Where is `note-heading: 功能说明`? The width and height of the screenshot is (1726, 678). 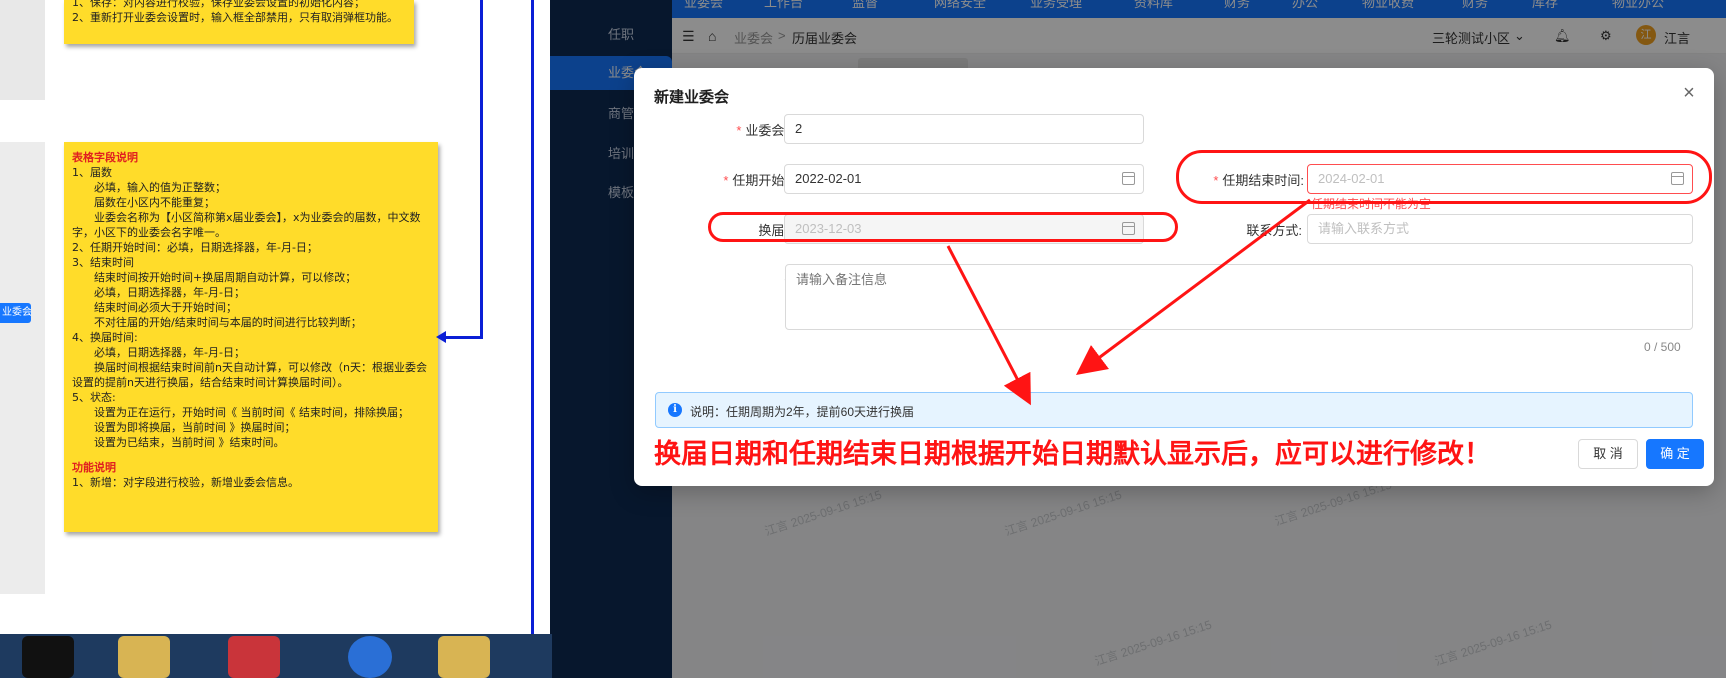
note-heading: 功能说明 is located at coordinates (94, 467).